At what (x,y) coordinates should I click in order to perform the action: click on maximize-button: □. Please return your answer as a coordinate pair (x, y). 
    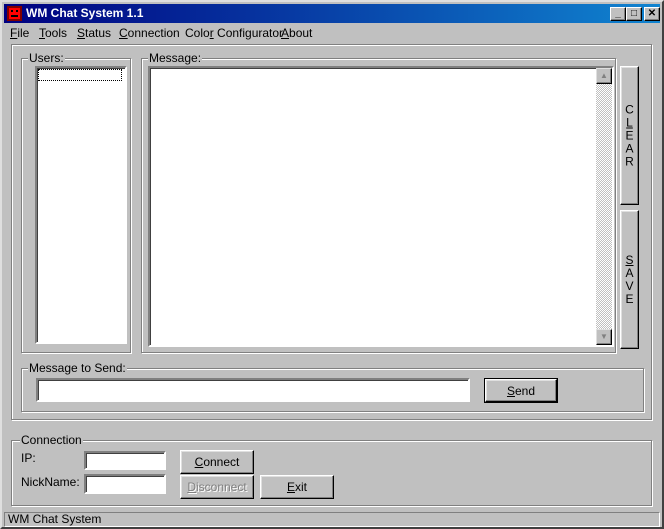
    Looking at the image, I should click on (634, 14).